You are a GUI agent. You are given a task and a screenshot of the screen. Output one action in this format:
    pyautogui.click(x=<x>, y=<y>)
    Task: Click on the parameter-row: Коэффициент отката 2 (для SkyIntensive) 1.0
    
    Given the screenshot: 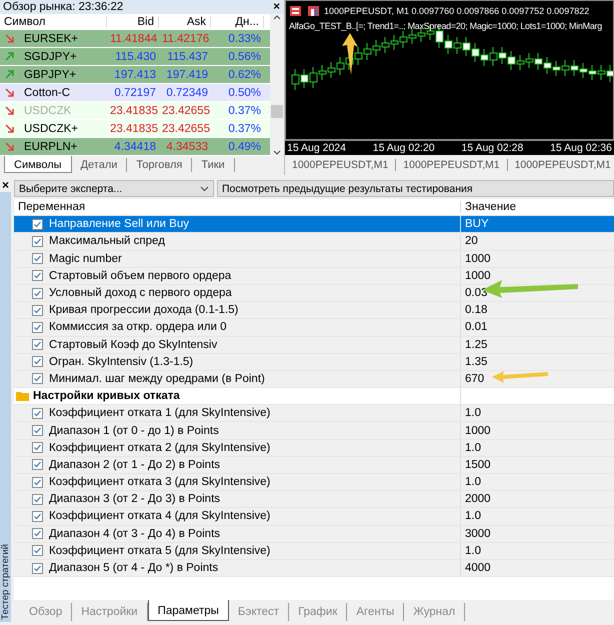 What is the action you would take?
    pyautogui.click(x=314, y=448)
    